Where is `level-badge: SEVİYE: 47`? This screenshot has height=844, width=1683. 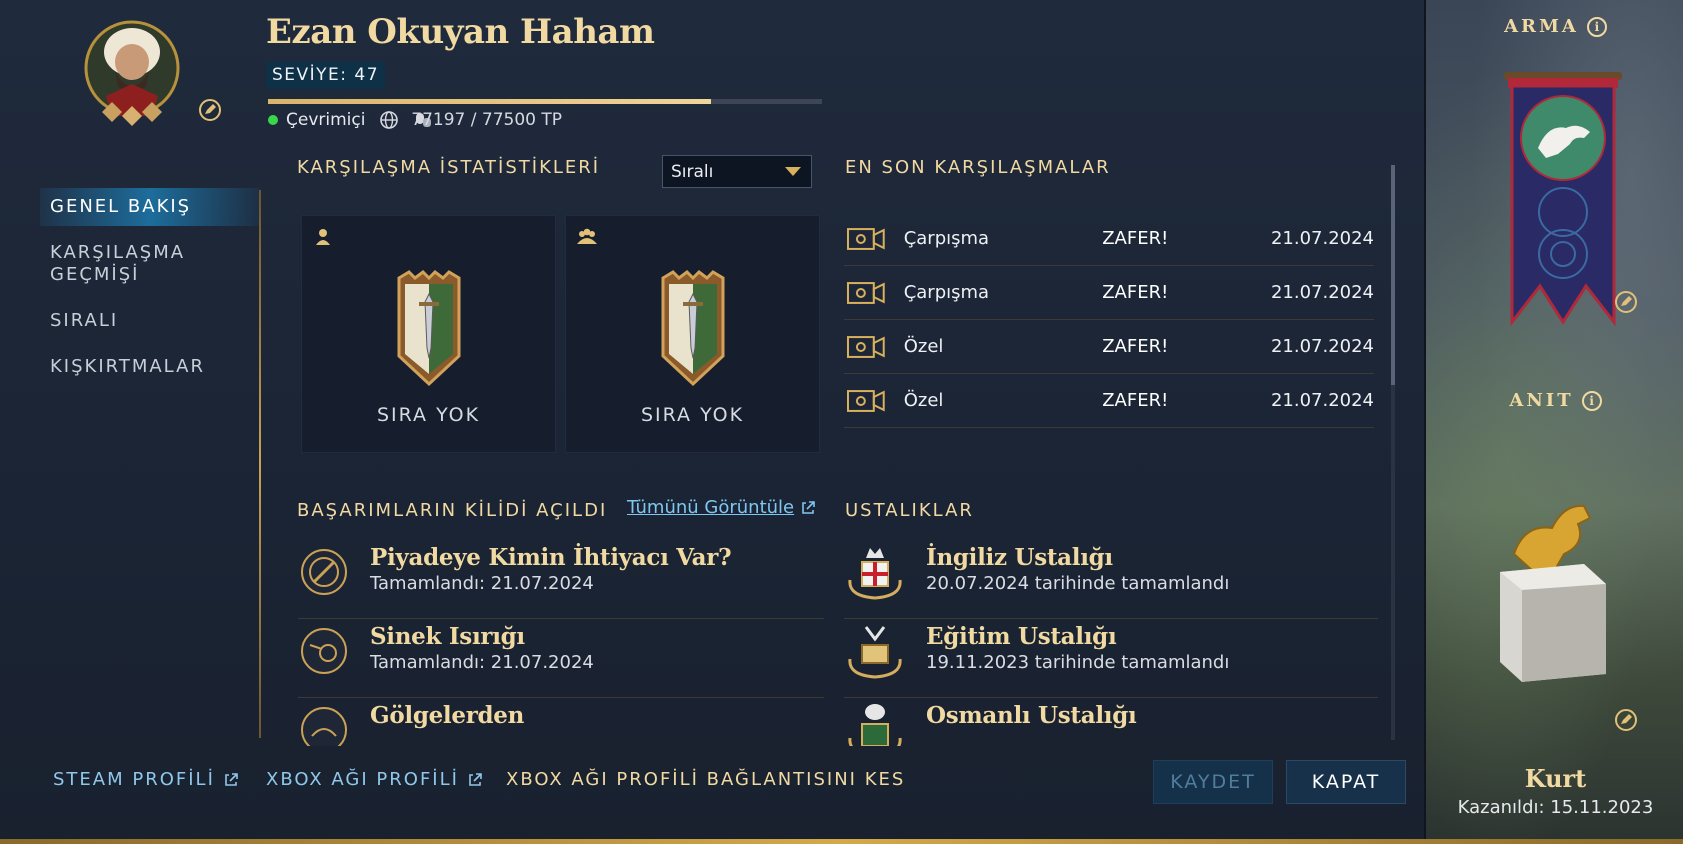 level-badge: SEVİYE: 47 is located at coordinates (326, 75).